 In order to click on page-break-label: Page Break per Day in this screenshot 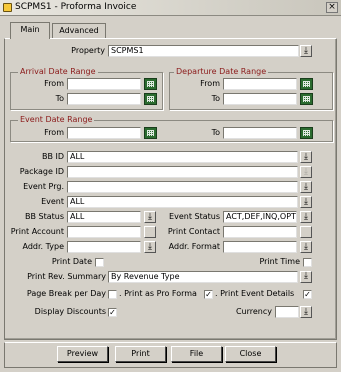, I will do `click(66, 293)`.